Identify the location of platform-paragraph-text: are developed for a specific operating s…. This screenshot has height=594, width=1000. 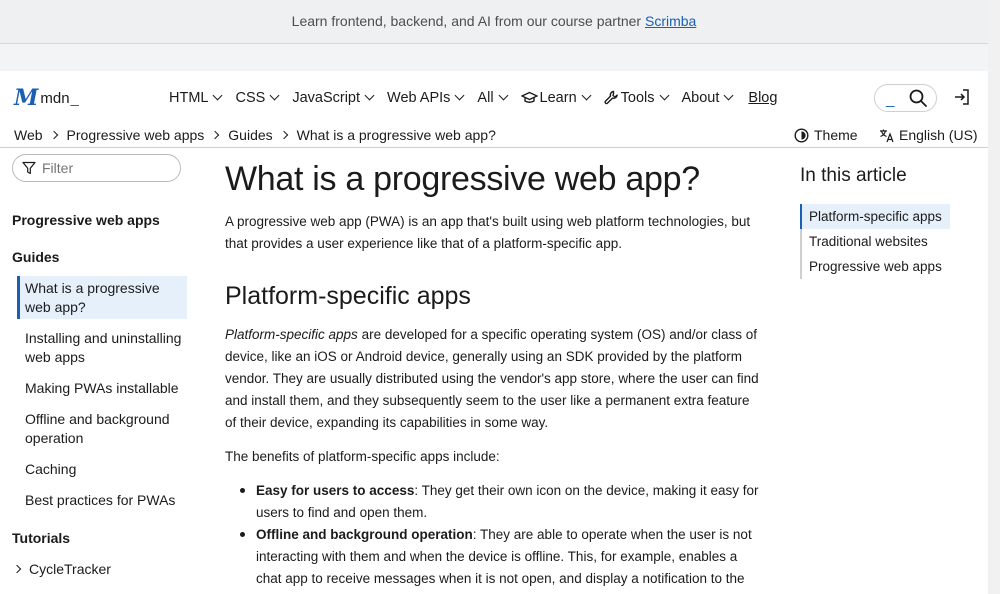
(492, 378).